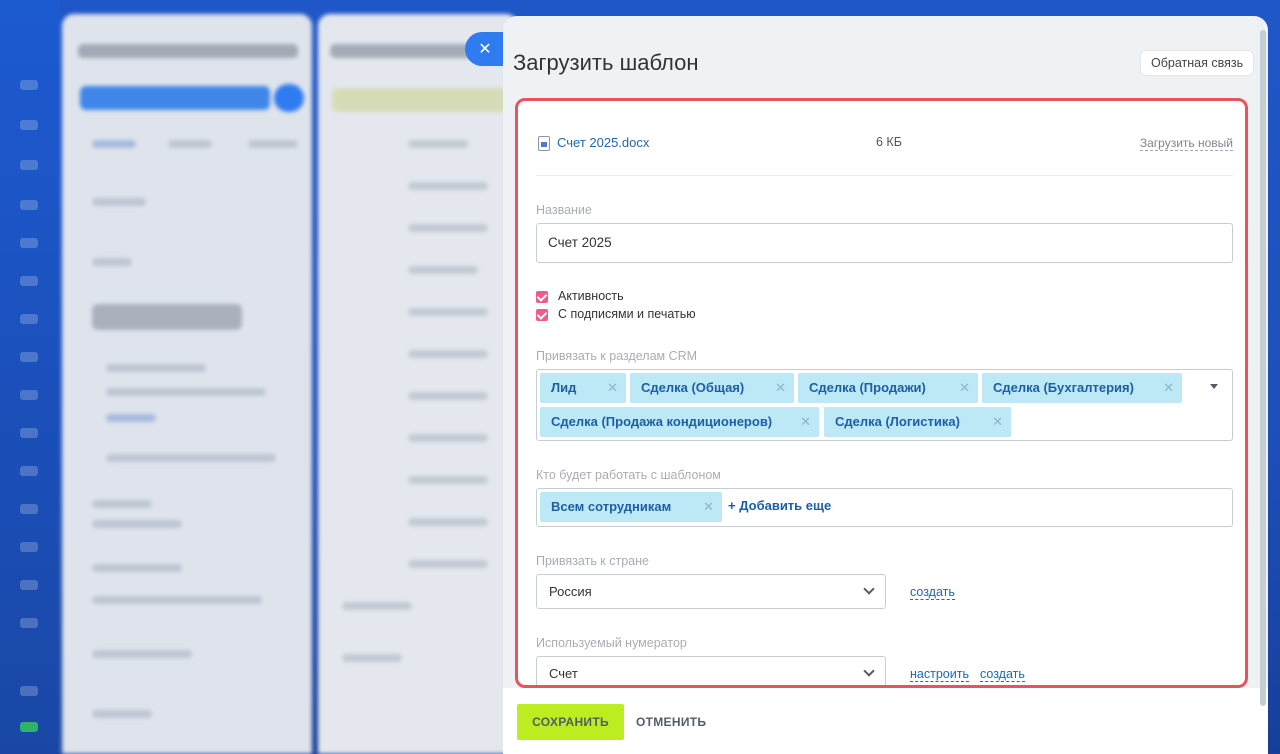  What do you see at coordinates (606, 62) in the screenshot?
I see `page-title: Загрузить шаблон` at bounding box center [606, 62].